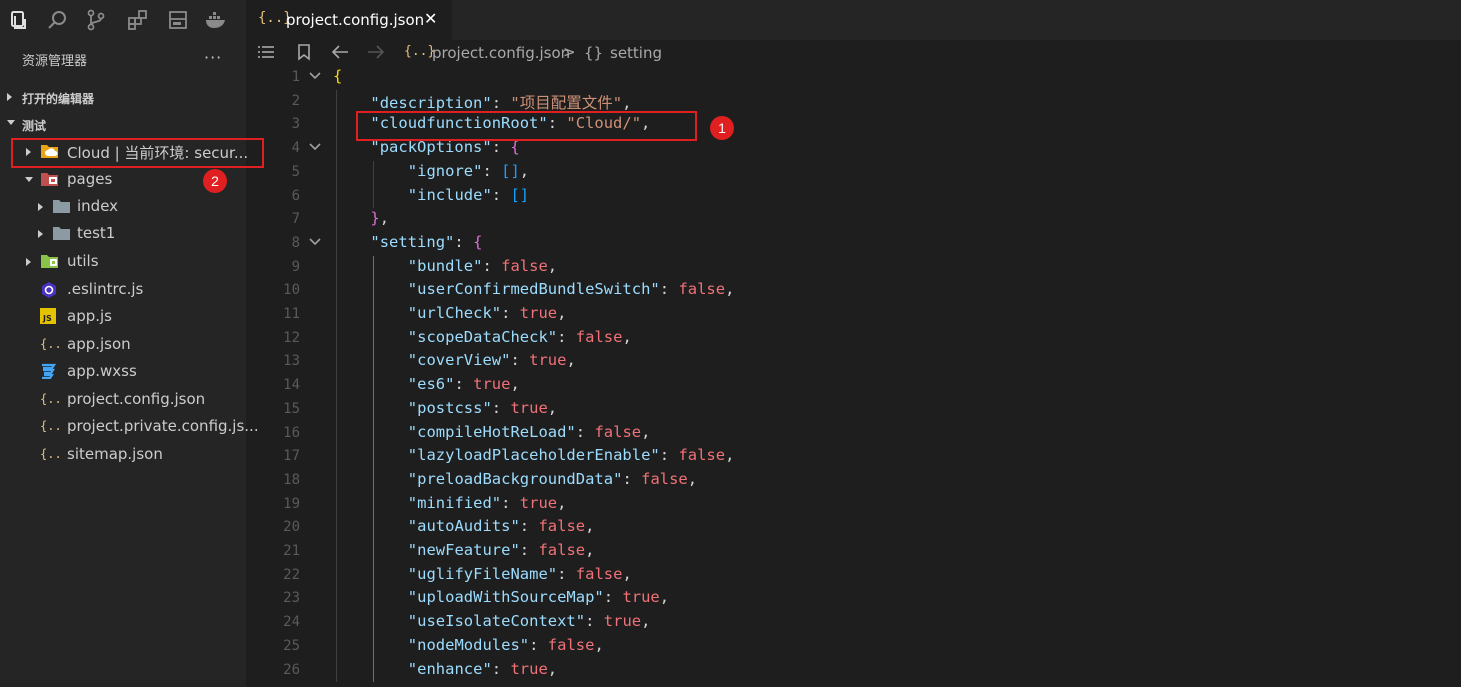 This screenshot has height=687, width=1461. Describe the element at coordinates (18, 20) in the screenshot. I see `explorer-icon` at that location.